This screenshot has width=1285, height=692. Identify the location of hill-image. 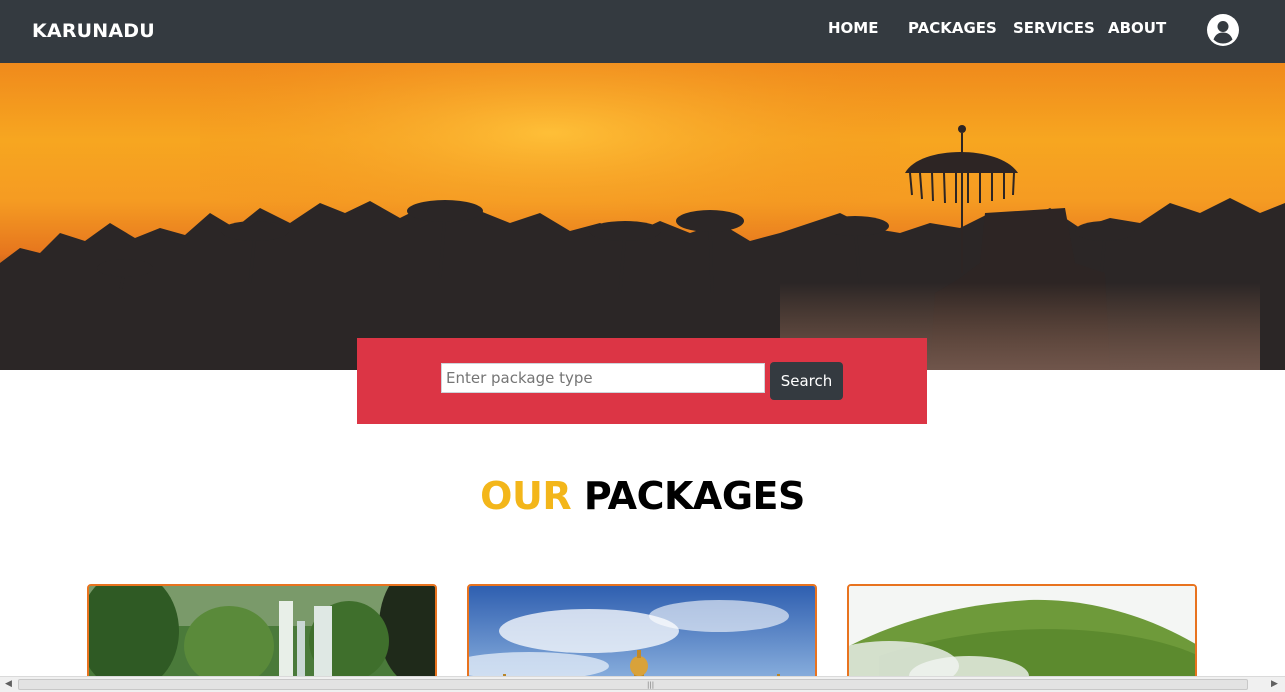
(1022, 634).